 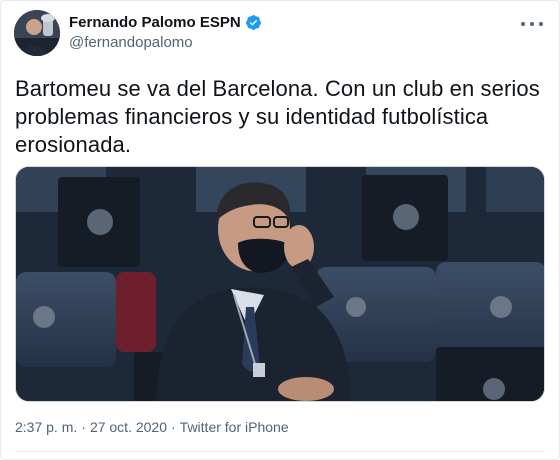 I want to click on divider, so click(x=280, y=451).